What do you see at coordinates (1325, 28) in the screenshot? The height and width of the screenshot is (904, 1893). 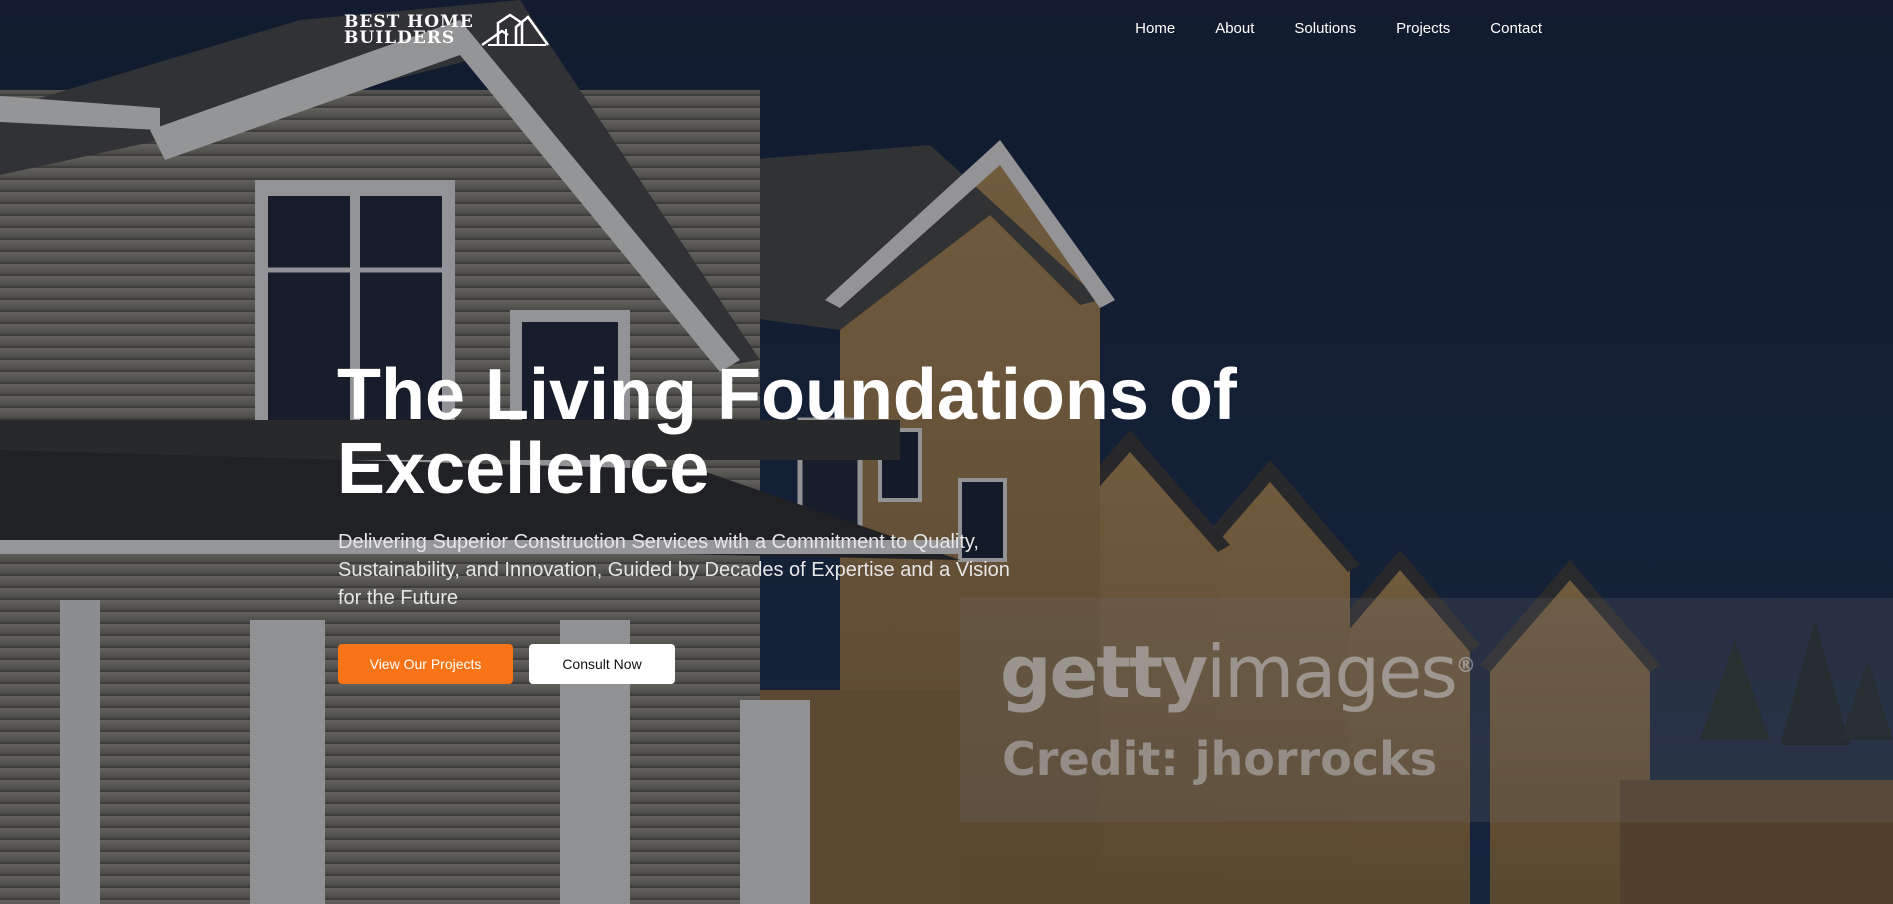 I see `nav-solutions: Solutions` at bounding box center [1325, 28].